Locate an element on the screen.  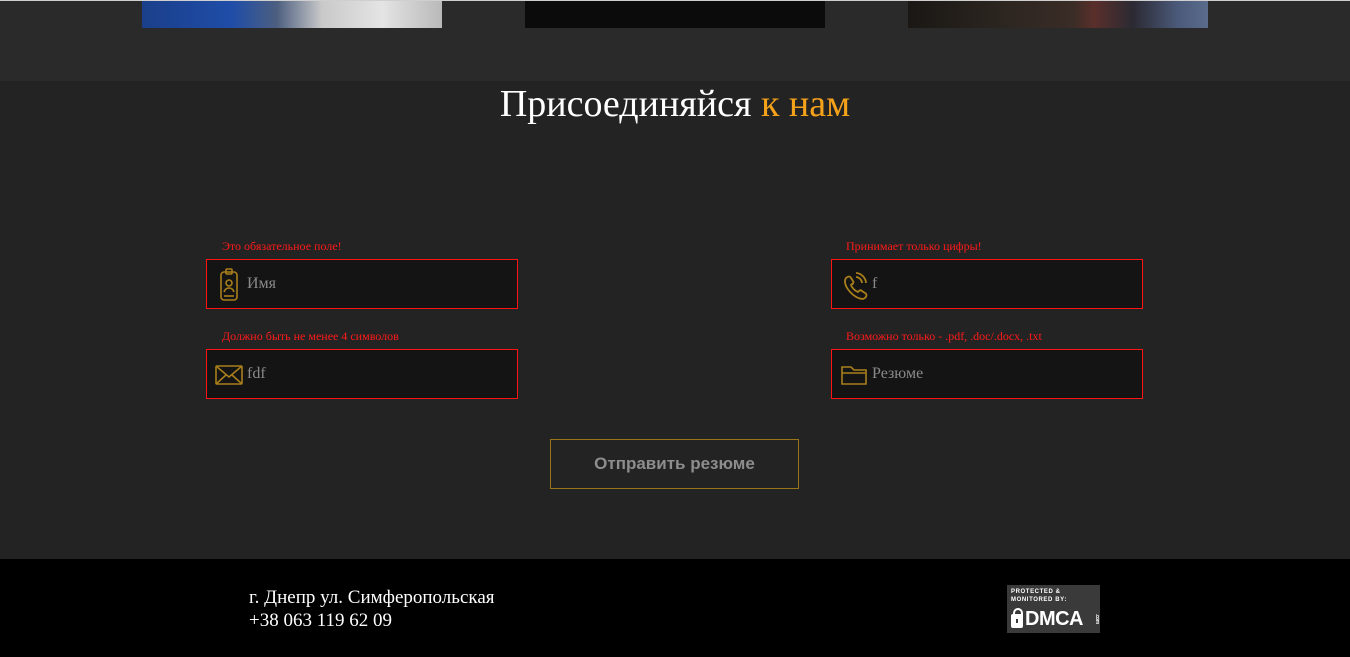
resume-field is located at coordinates (987, 374).